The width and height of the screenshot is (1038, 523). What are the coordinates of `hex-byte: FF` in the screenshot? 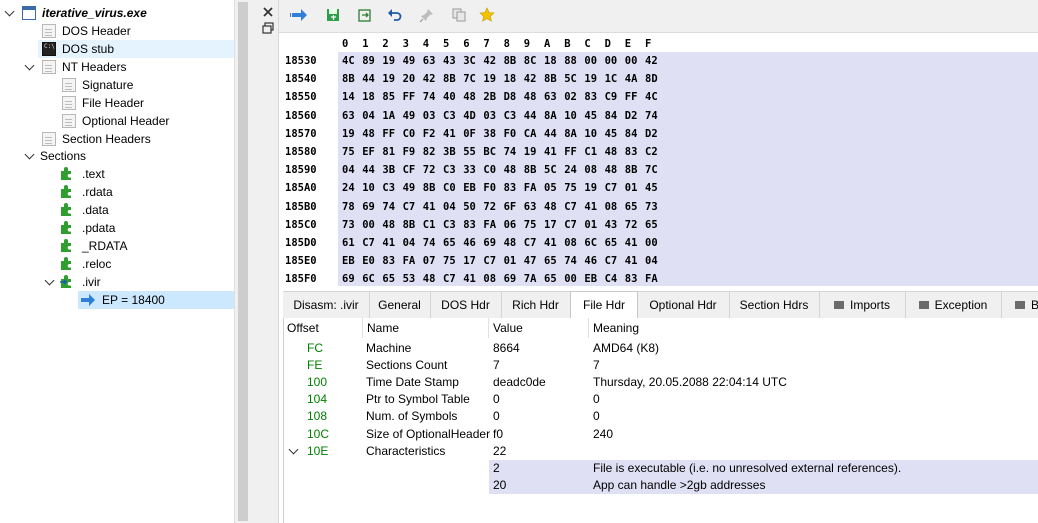 It's located at (631, 97).